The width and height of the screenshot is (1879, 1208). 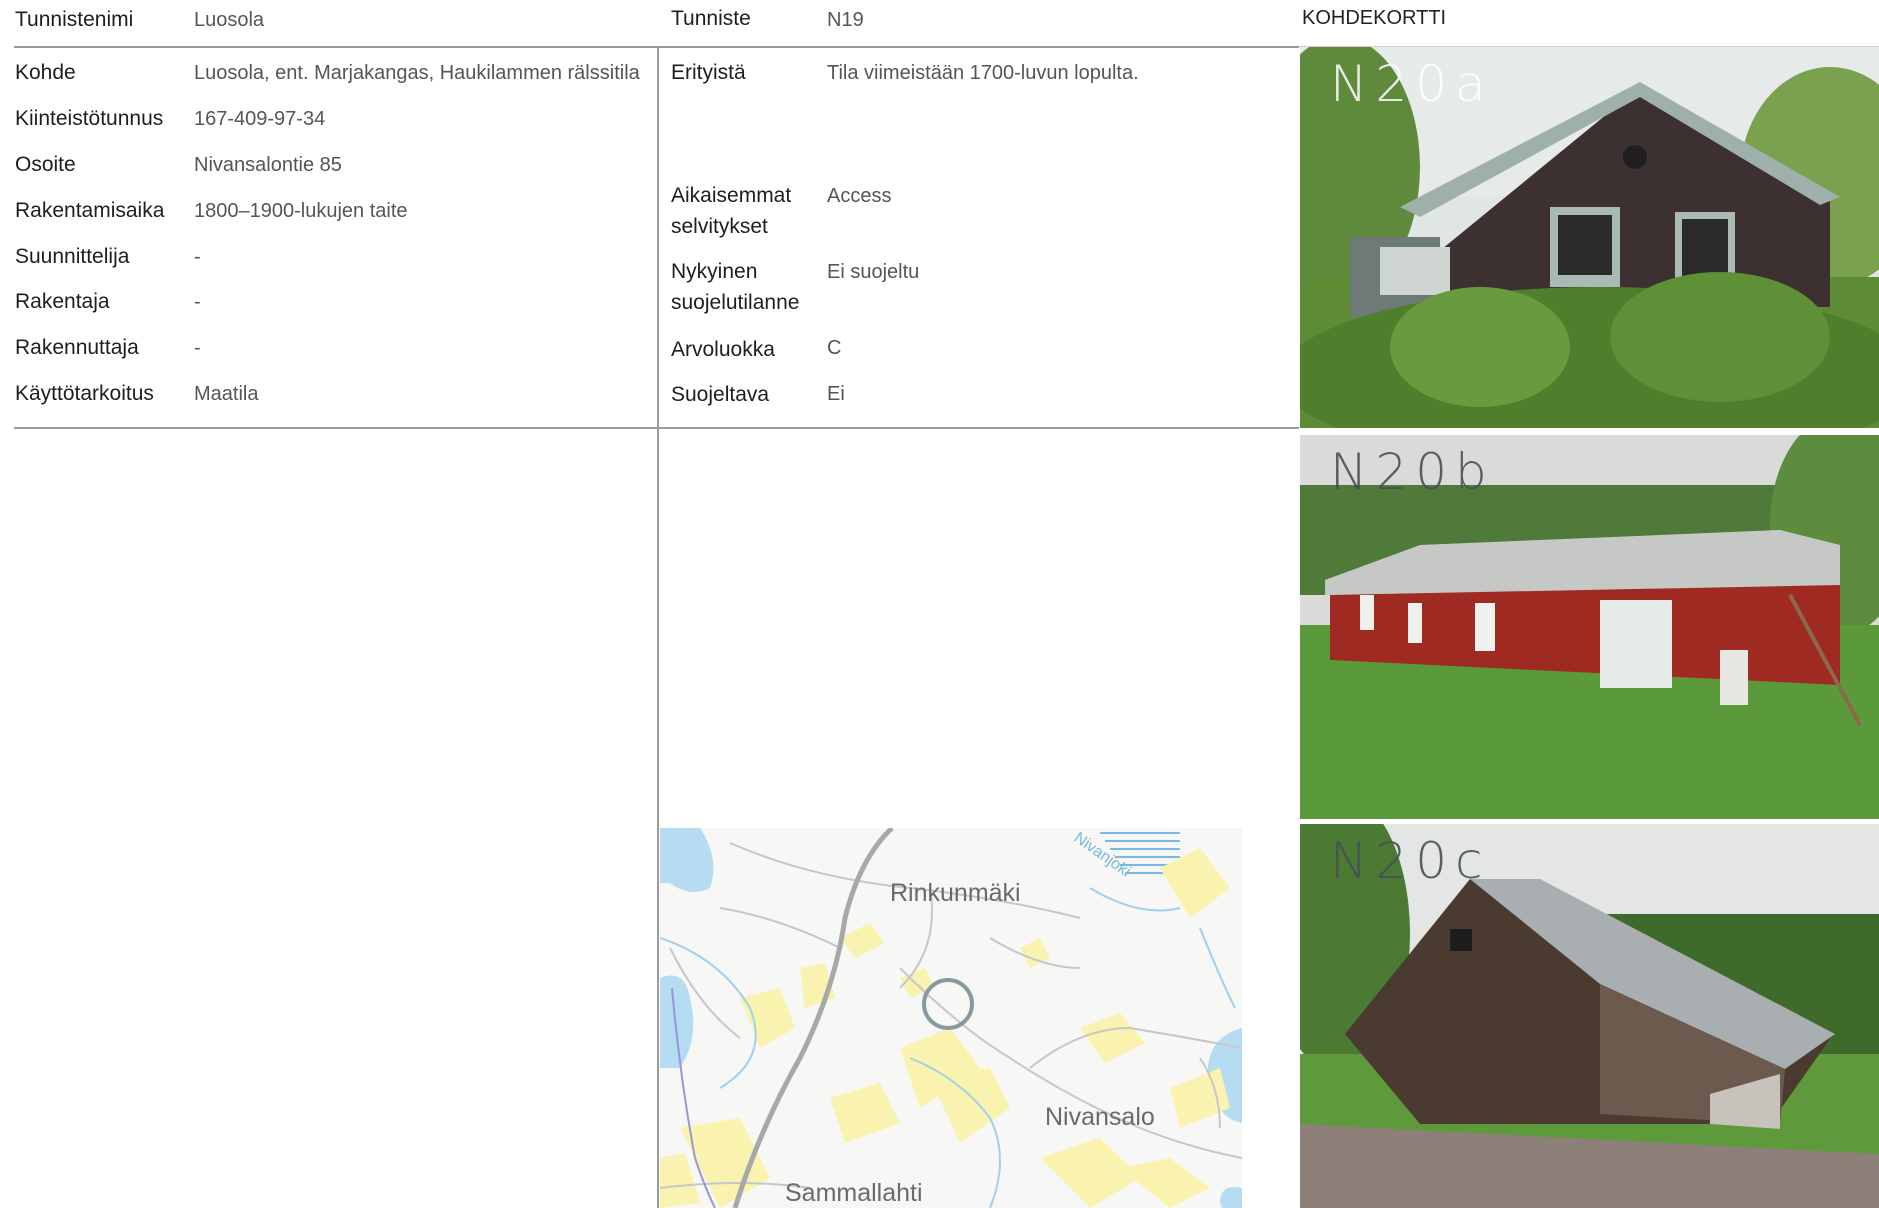 What do you see at coordinates (1410, 861) in the screenshot?
I see `photo-label-n20c: N20c` at bounding box center [1410, 861].